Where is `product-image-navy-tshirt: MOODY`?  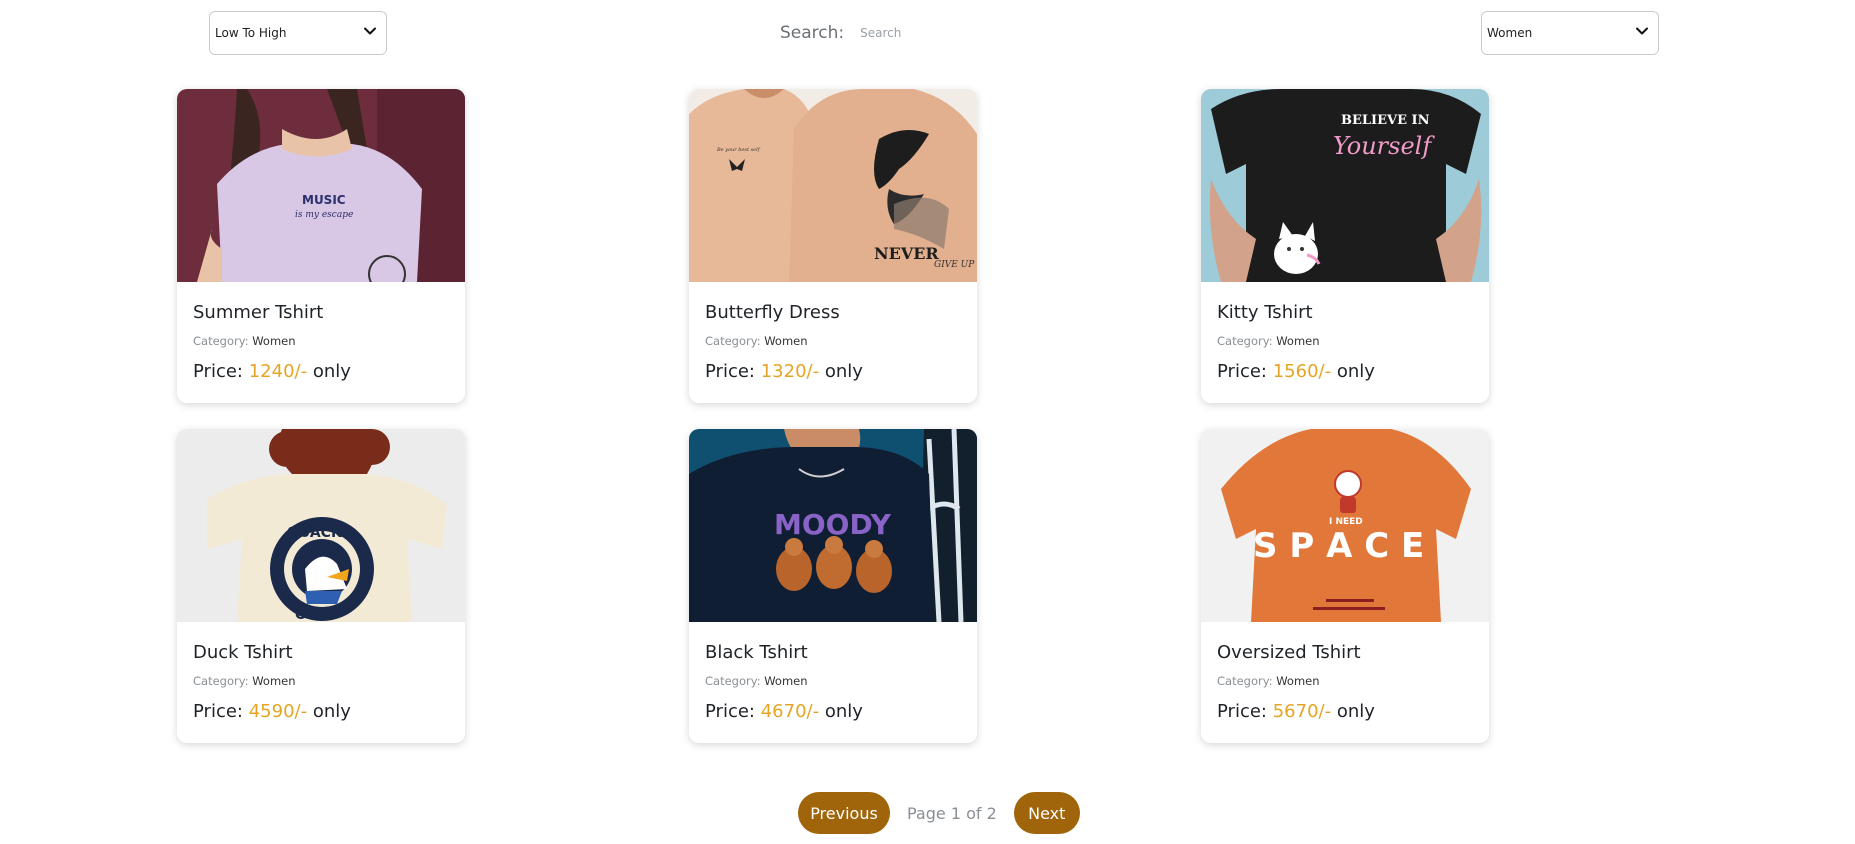 product-image-navy-tshirt: MOODY is located at coordinates (833, 525).